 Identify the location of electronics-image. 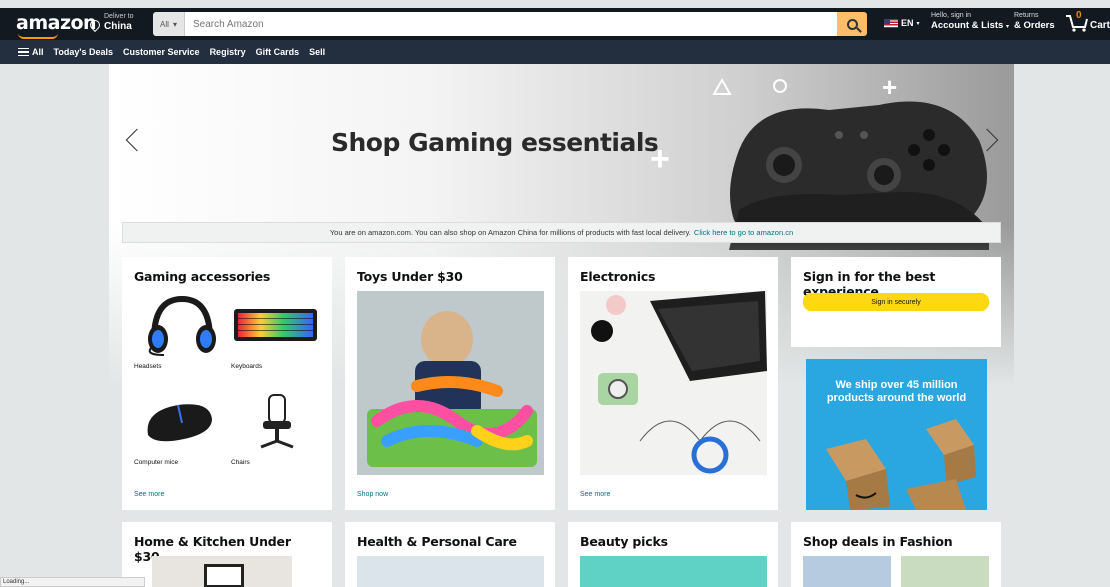
(673, 383).